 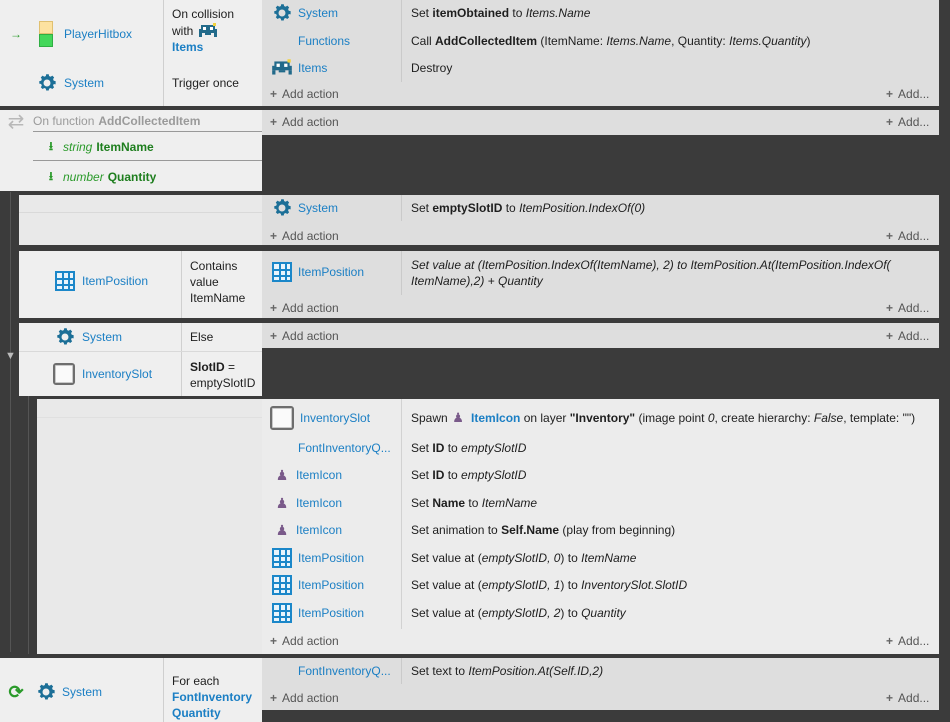 I want to click on condition-object: InventorySlot, so click(x=117, y=374).